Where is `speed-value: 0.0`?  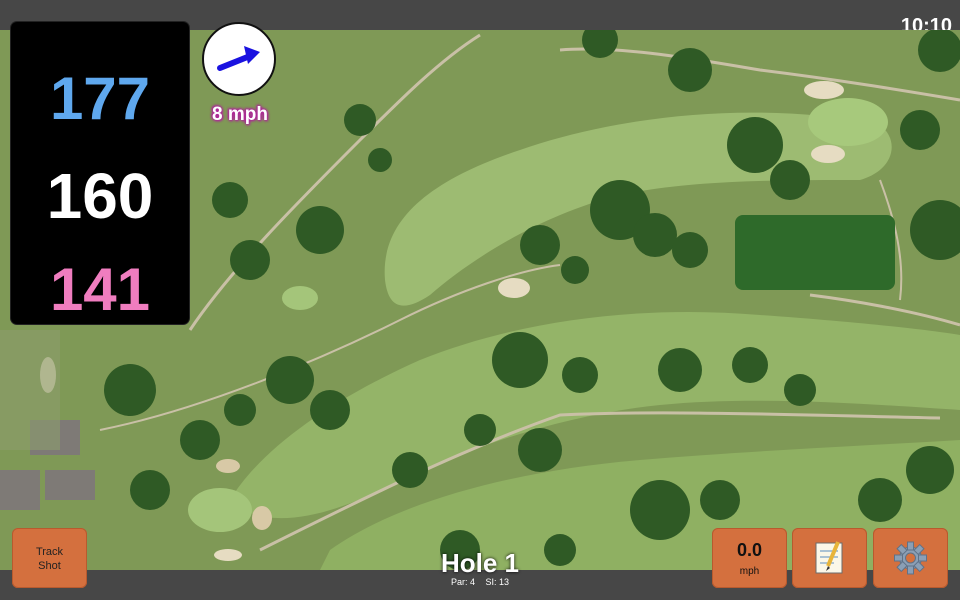
speed-value: 0.0 is located at coordinates (749, 550).